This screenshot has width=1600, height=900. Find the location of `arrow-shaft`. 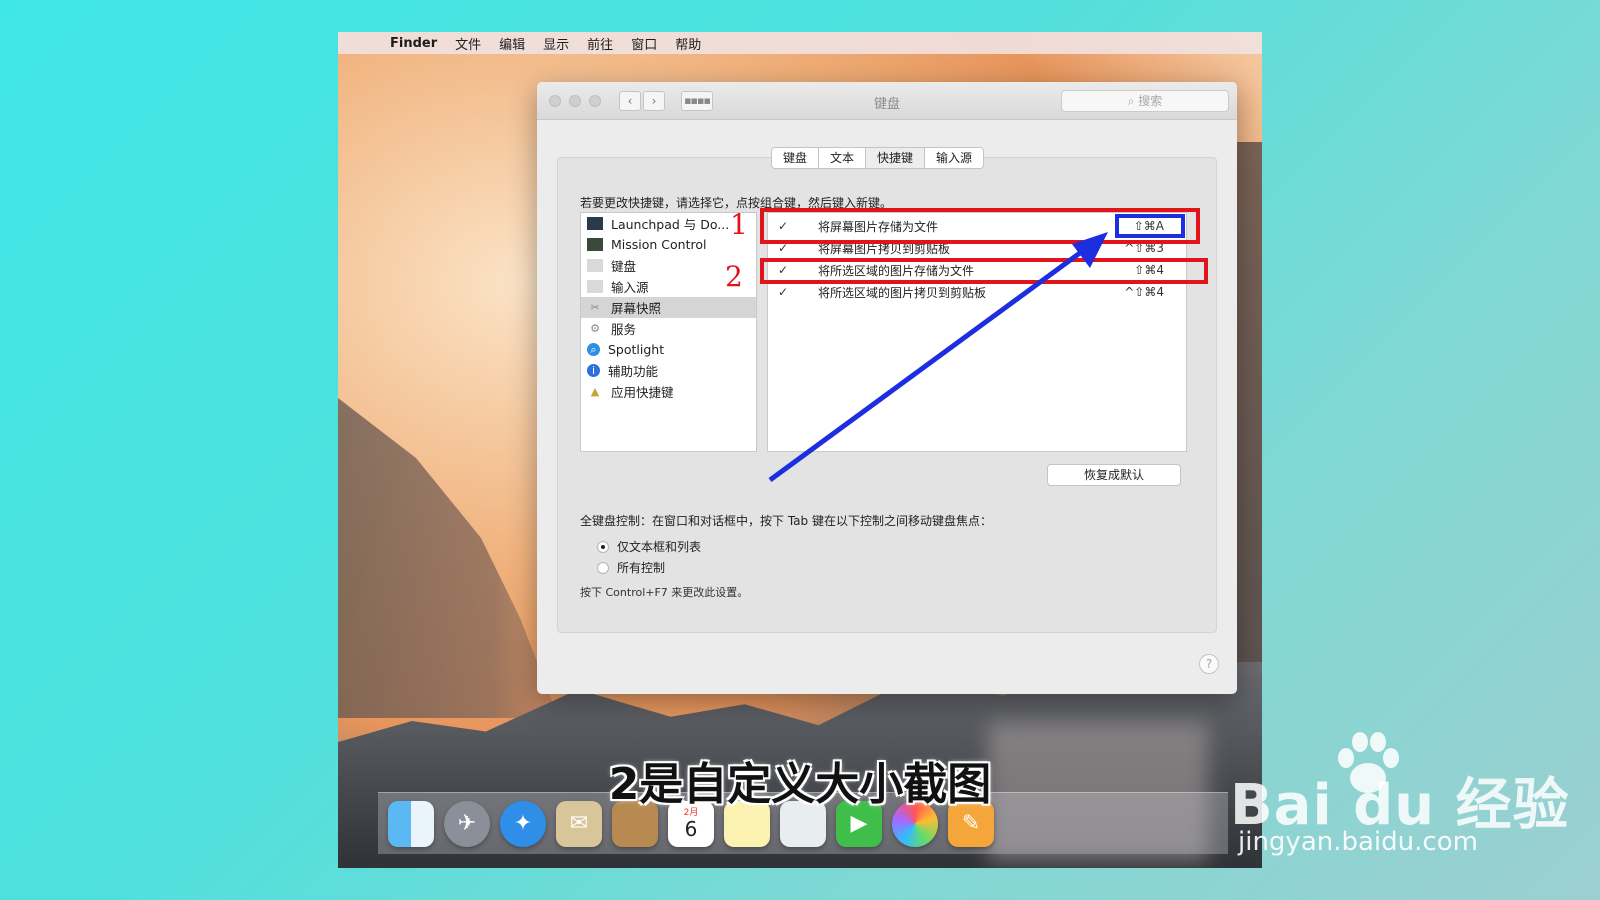

arrow-shaft is located at coordinates (927, 365).